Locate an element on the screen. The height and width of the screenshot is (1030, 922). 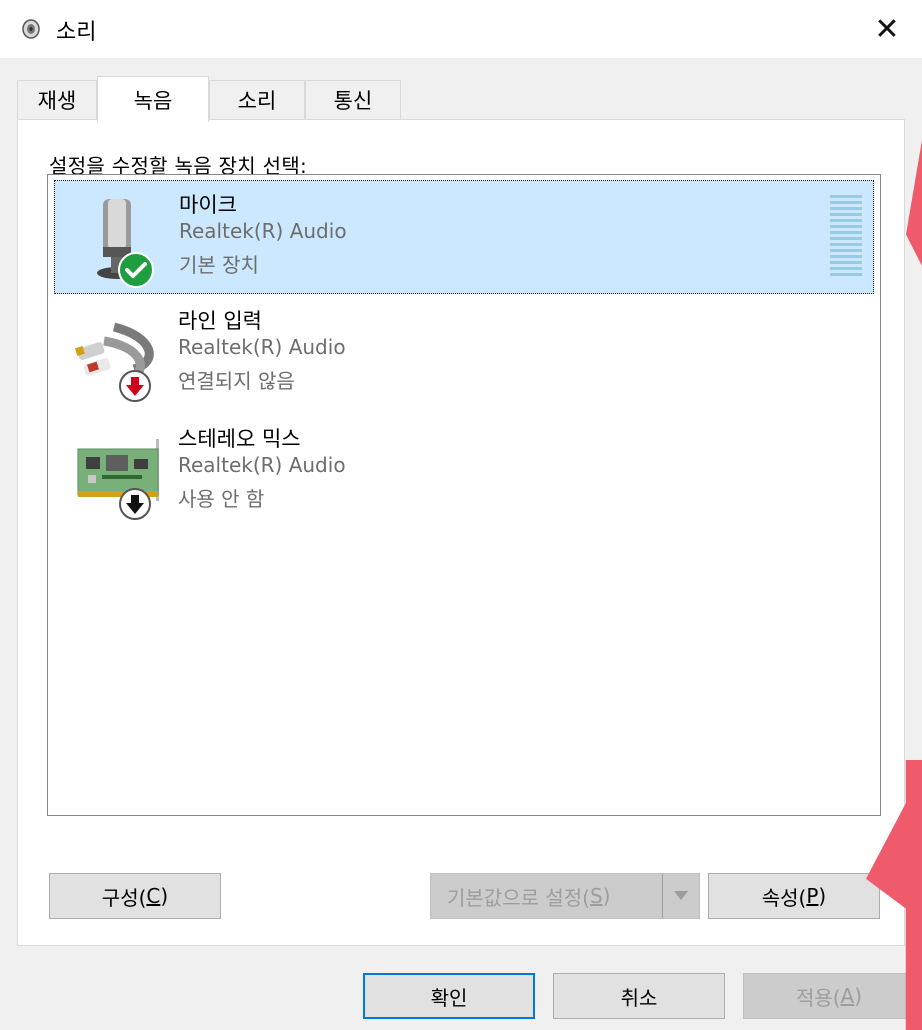
apply-access-key: A is located at coordinates (847, 996).